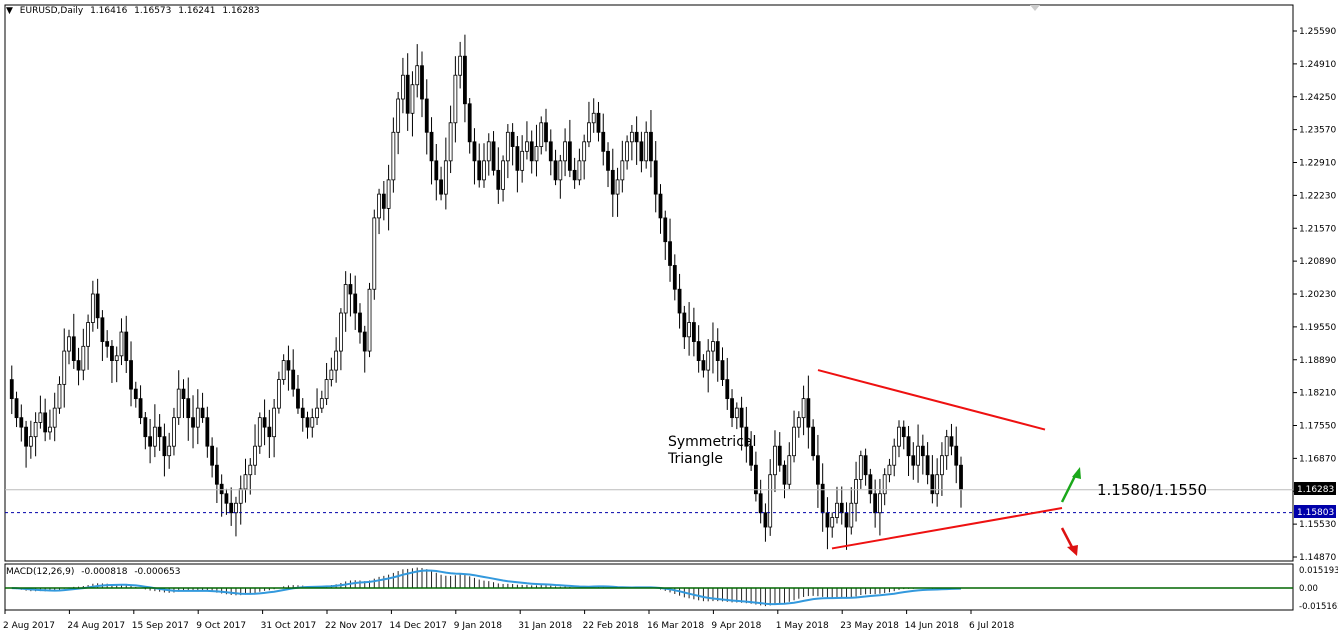 The height and width of the screenshot is (642, 1338). Describe the element at coordinates (1317, 229) in the screenshot. I see `price-axis-label: 1.21570` at that location.